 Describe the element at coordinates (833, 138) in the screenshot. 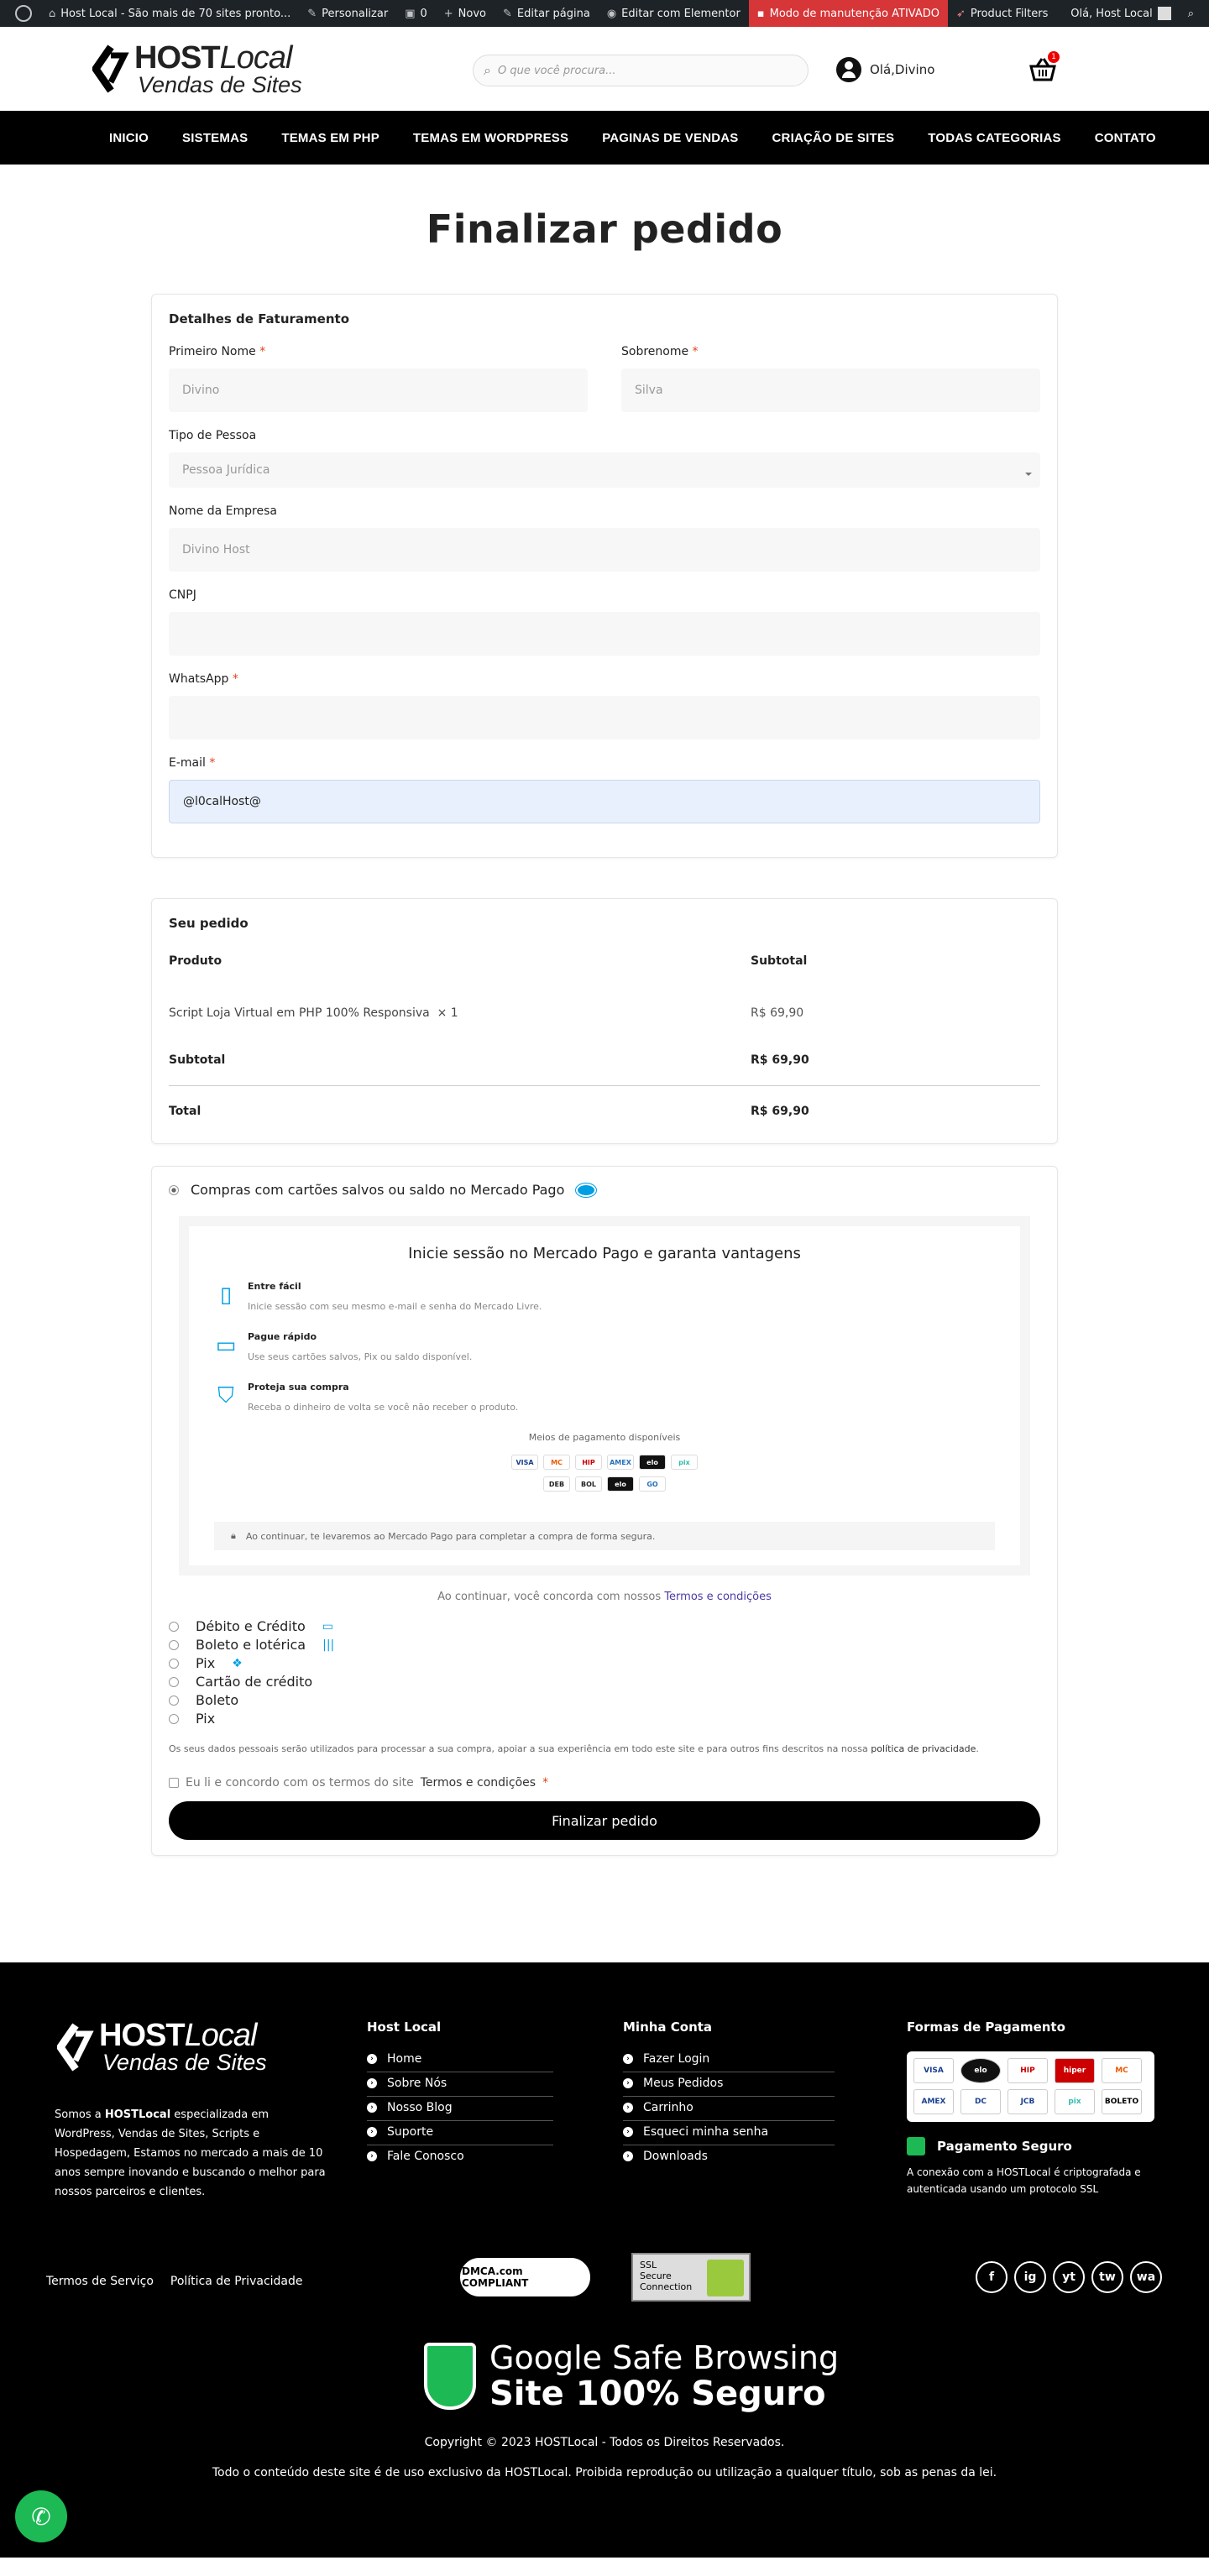

I see `nav-criacao-sites: CRIAÇÃO DE SITES` at that location.